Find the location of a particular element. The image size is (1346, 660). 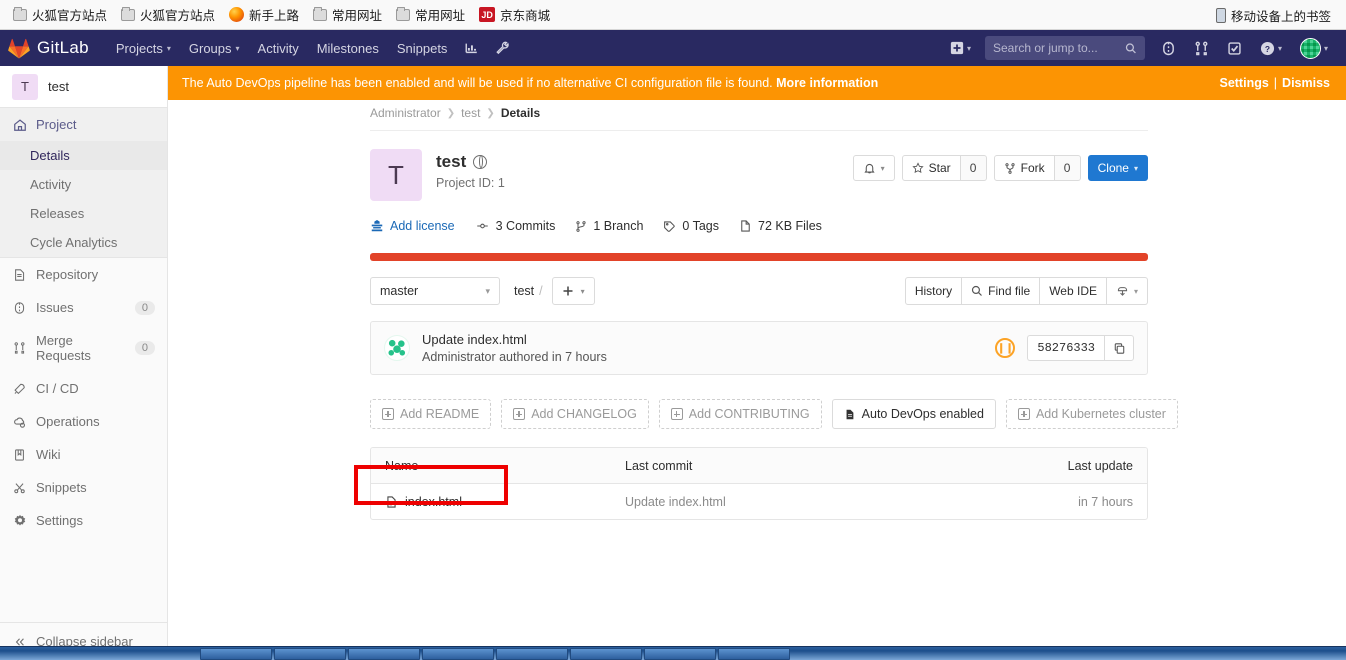

add-contributing-button: Add CONTRIBUTING is located at coordinates (740, 414).